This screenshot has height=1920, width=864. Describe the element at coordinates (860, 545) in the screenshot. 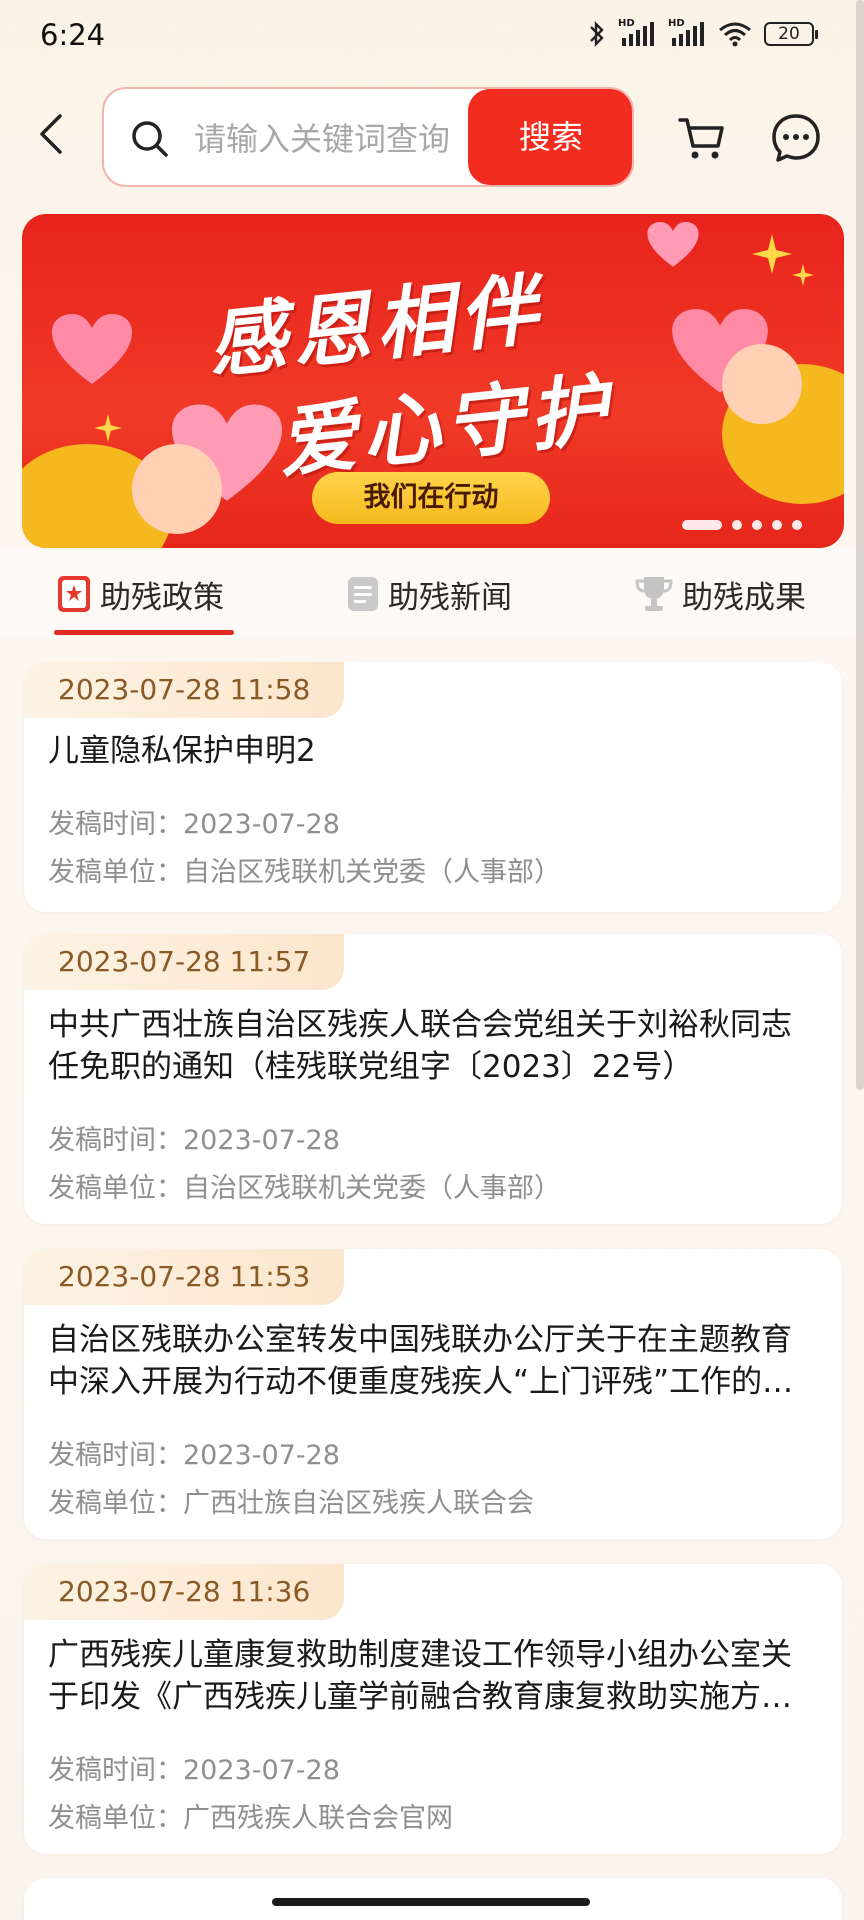

I see `scrollbar` at that location.